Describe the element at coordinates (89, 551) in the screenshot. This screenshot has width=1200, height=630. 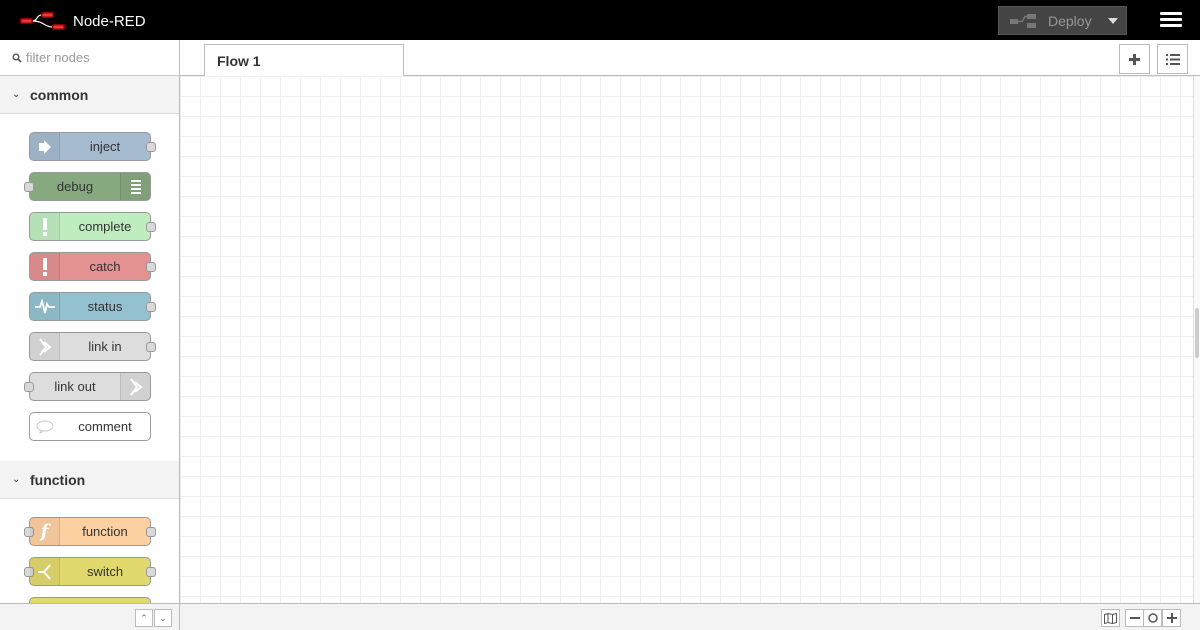
I see `category-body-function: f function switch` at that location.